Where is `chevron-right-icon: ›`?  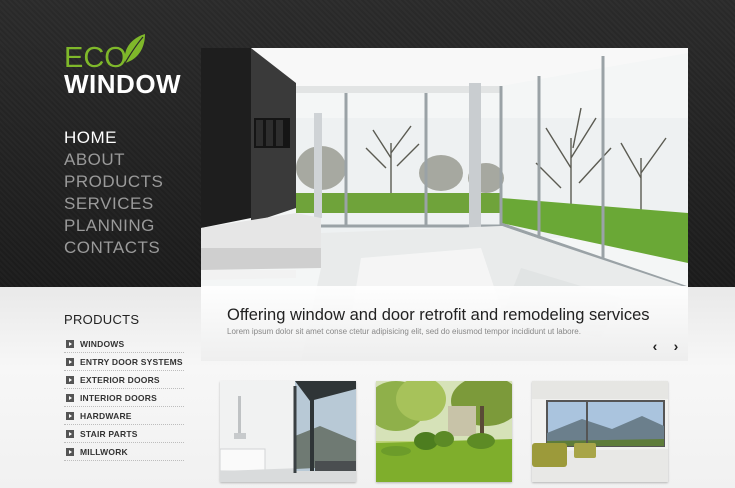
chevron-right-icon: › is located at coordinates (676, 346).